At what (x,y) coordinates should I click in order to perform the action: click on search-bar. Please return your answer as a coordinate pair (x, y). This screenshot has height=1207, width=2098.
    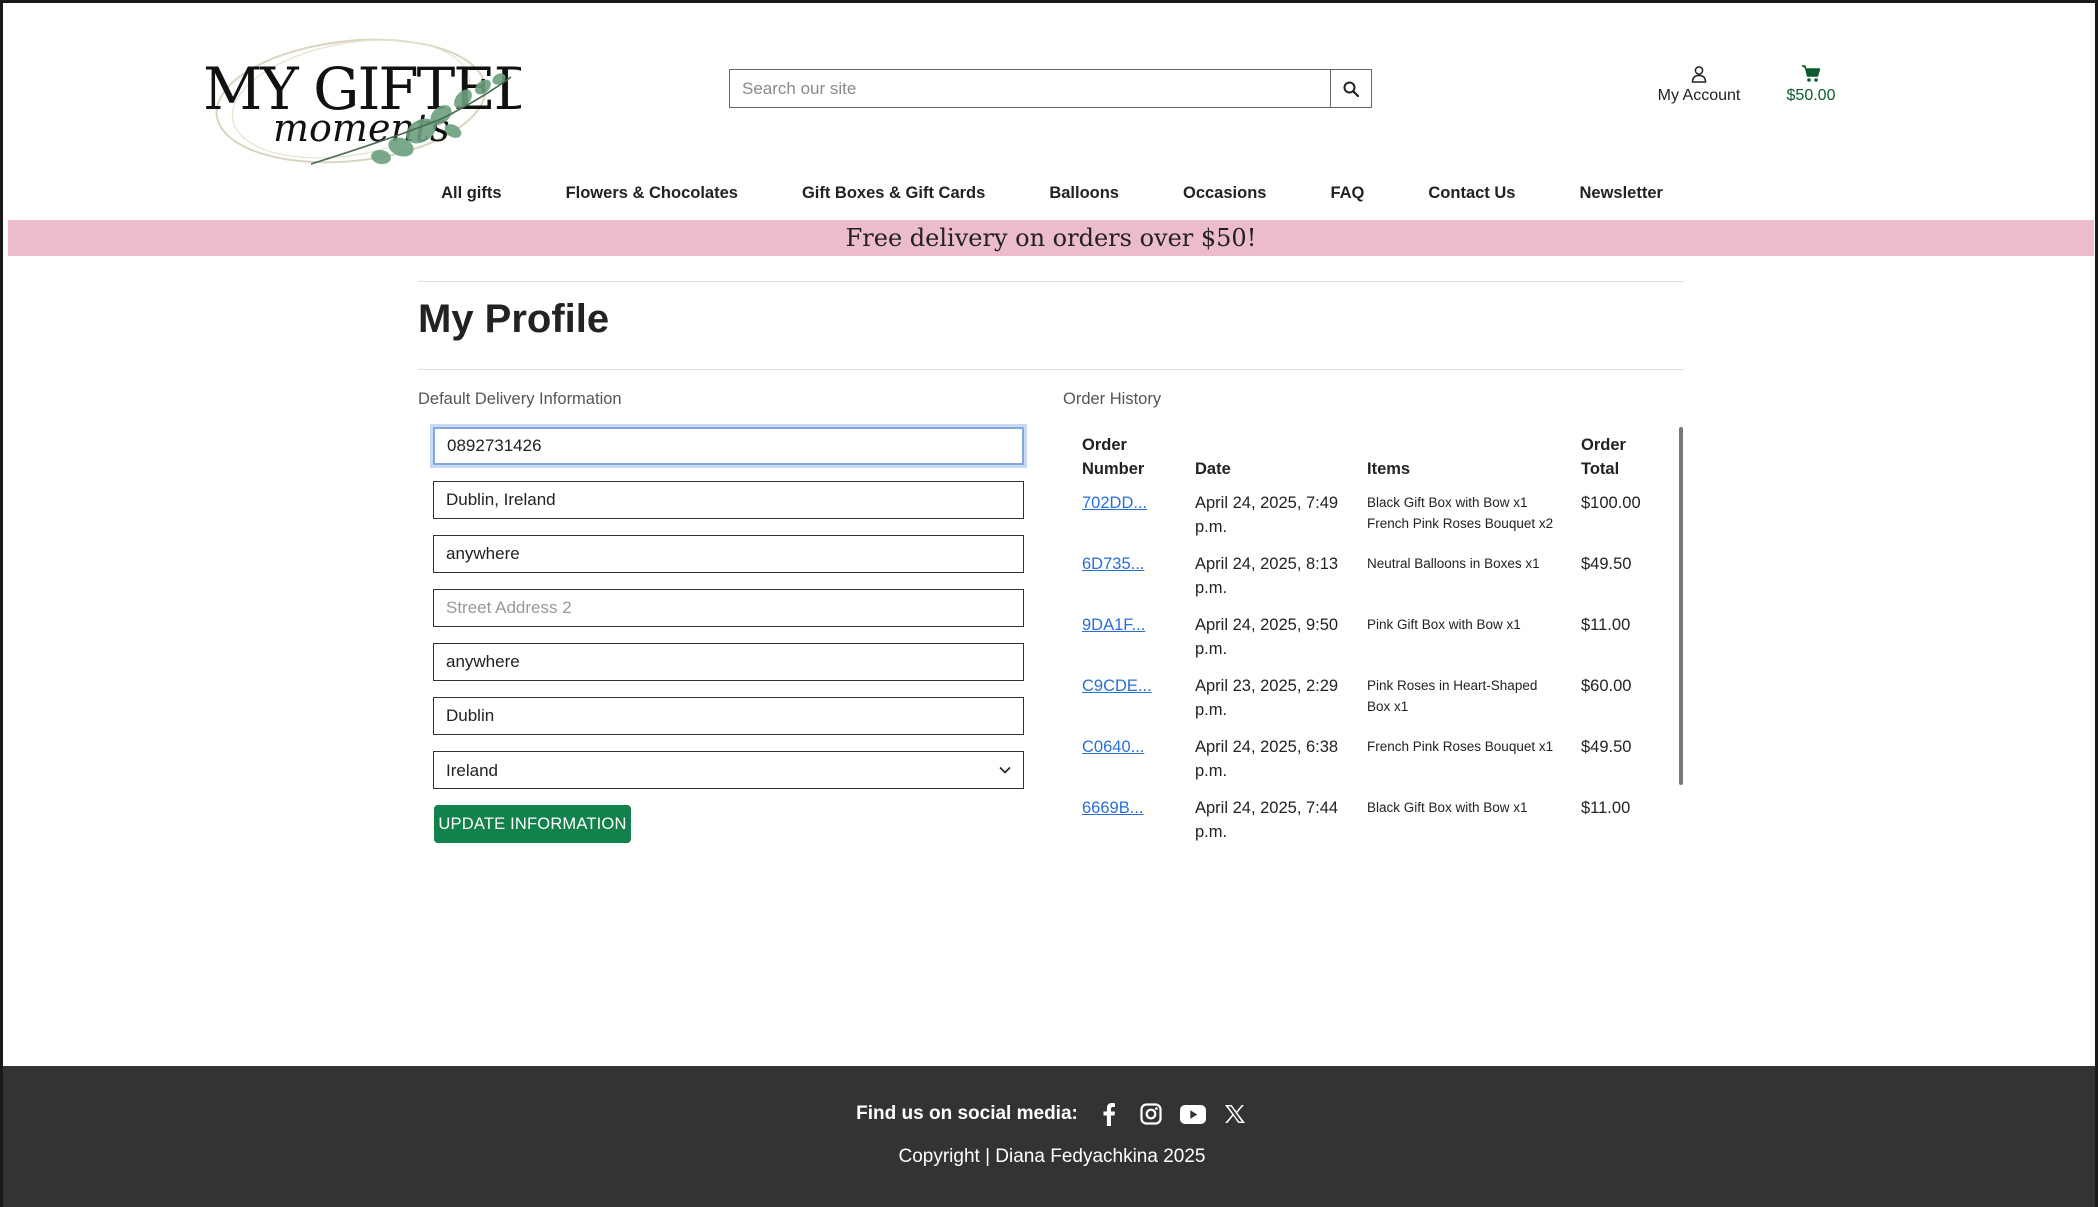
    Looking at the image, I should click on (1050, 88).